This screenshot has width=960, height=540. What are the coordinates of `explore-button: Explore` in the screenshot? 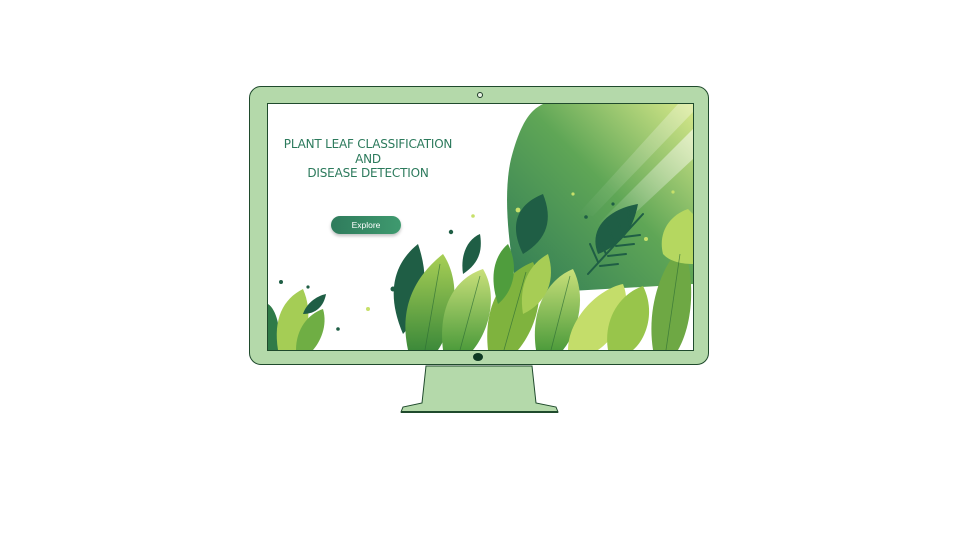 It's located at (366, 225).